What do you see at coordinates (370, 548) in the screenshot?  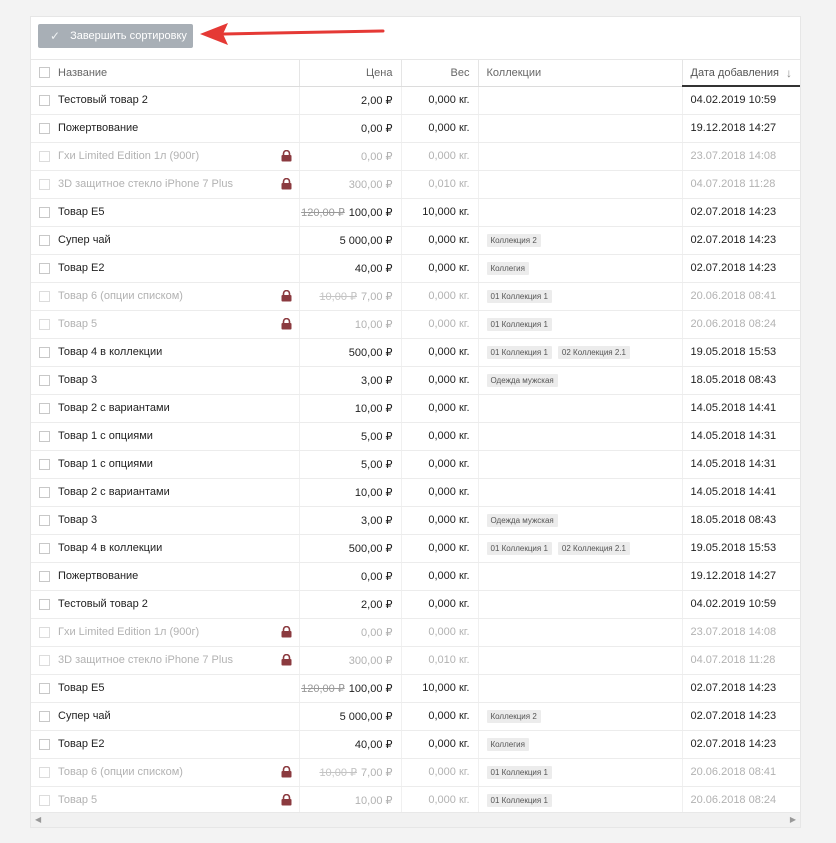 I see `price-value: 500,00 ₽` at bounding box center [370, 548].